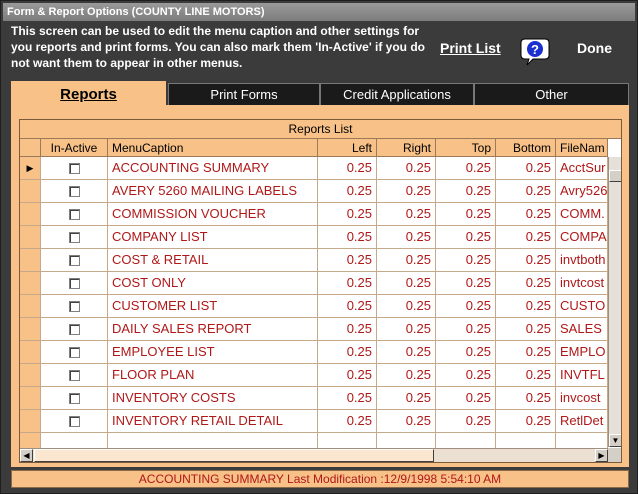  I want to click on help-button: ?, so click(535, 51).